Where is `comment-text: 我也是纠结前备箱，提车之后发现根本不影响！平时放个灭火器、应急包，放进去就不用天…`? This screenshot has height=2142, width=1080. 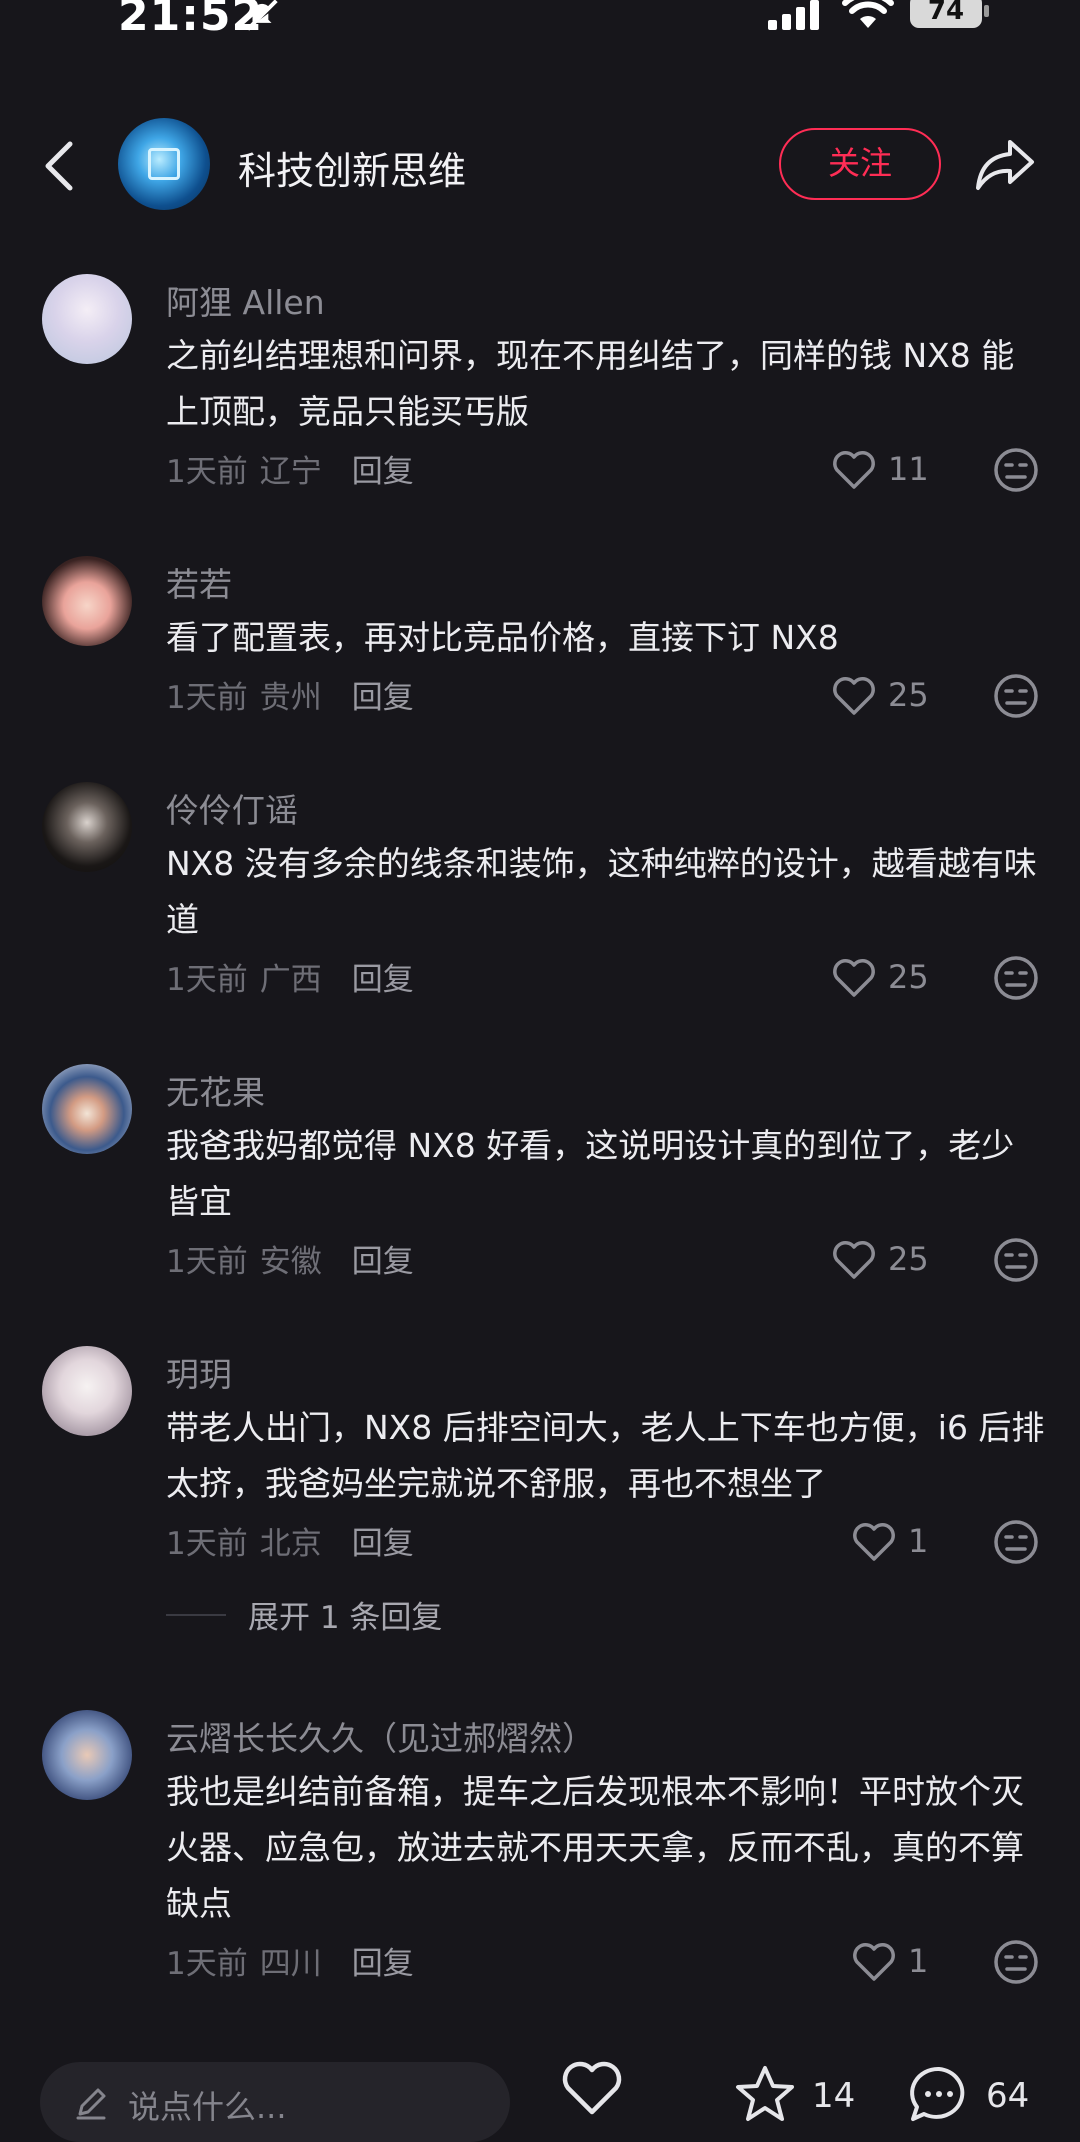
comment-text: 我也是纠结前备箱，提车之后发现根本不影响！平时放个灭火器、应急包，放进去就不用天… is located at coordinates (595, 1847).